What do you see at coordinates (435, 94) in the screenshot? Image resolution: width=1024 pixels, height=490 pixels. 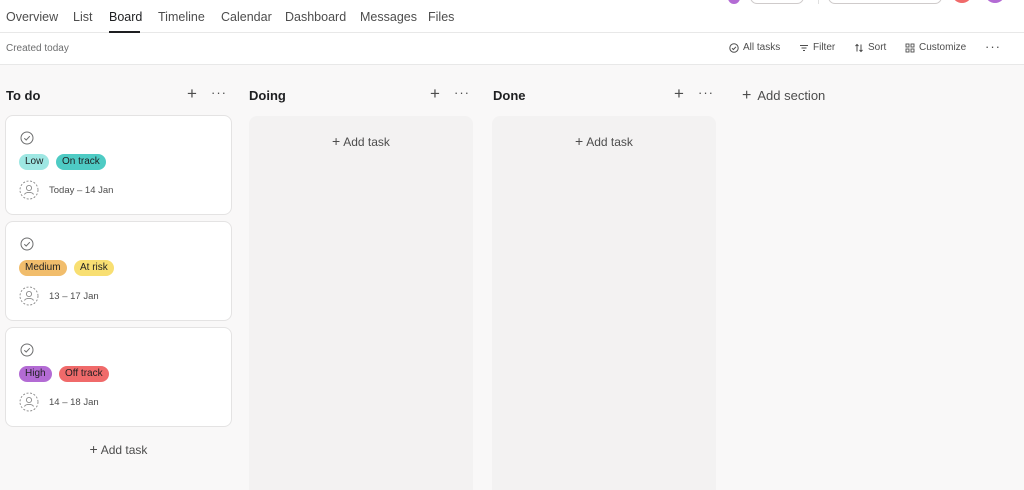 I see `add-task-plus-doing: +` at bounding box center [435, 94].